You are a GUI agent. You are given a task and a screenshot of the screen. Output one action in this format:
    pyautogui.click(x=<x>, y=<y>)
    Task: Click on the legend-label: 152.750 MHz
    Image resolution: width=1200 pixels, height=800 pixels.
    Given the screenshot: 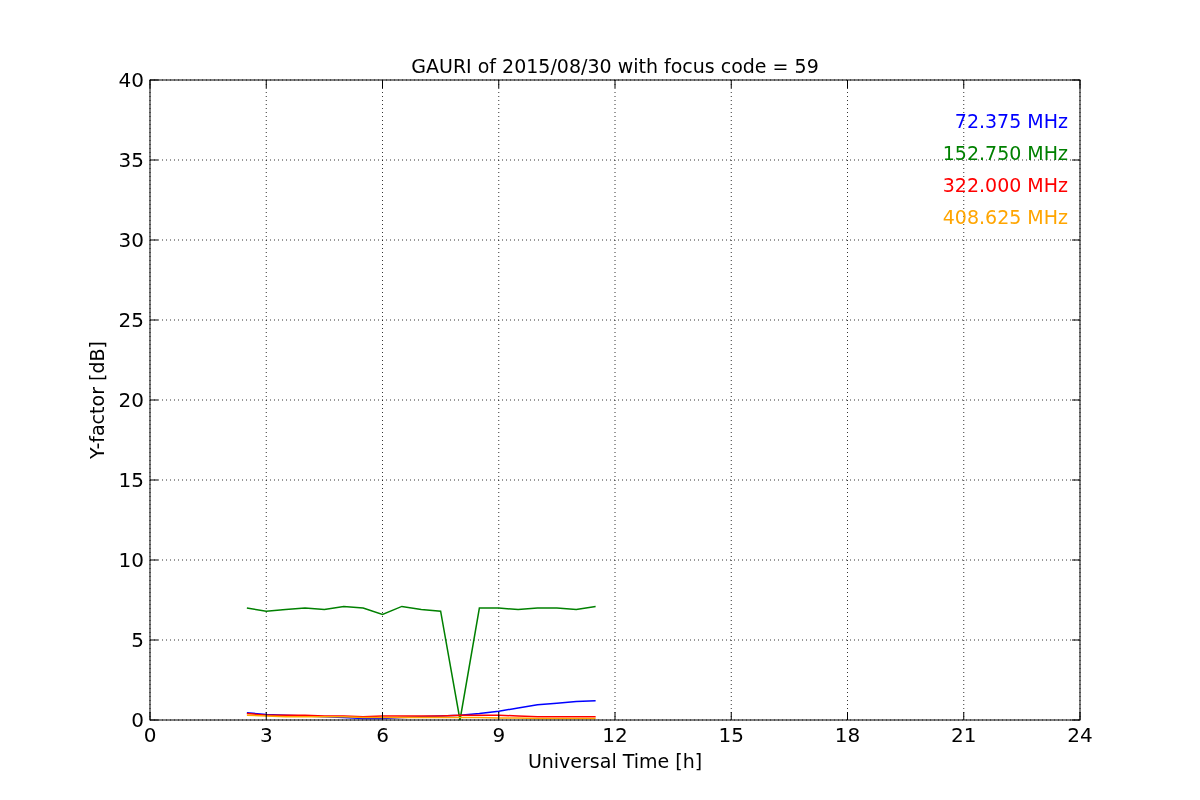 What is the action you would take?
    pyautogui.click(x=1005, y=153)
    